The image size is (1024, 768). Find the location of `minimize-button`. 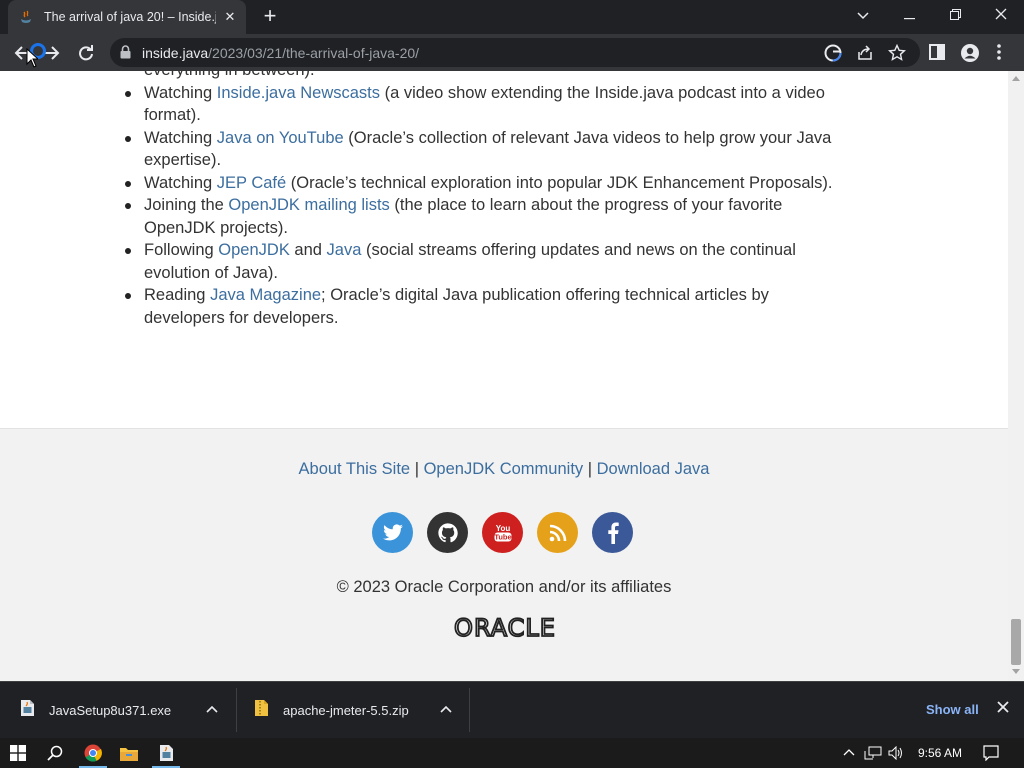

minimize-button is located at coordinates (909, 15).